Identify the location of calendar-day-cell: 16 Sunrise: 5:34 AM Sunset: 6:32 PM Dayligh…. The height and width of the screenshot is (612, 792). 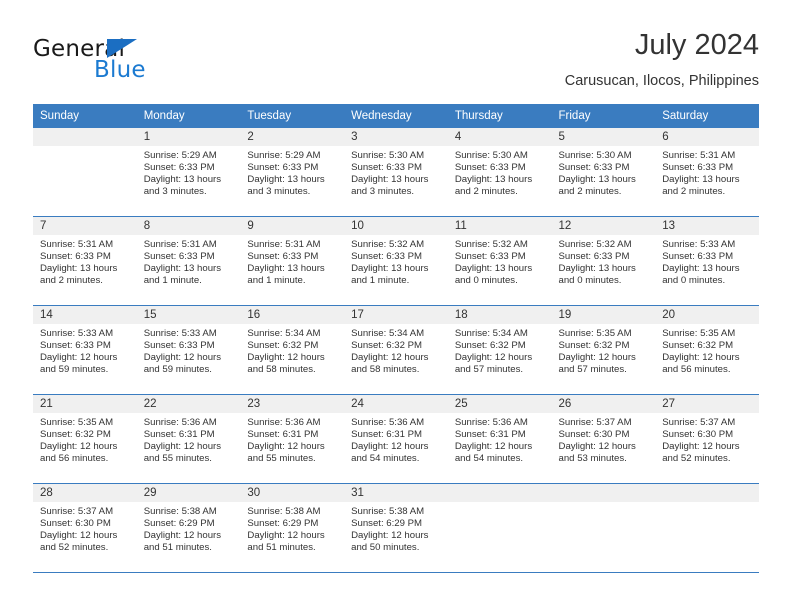
(292, 349).